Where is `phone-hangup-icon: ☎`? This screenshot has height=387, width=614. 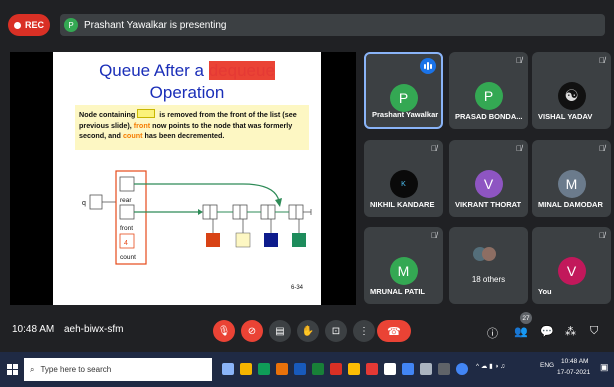
phone-hangup-icon: ☎ is located at coordinates (394, 331).